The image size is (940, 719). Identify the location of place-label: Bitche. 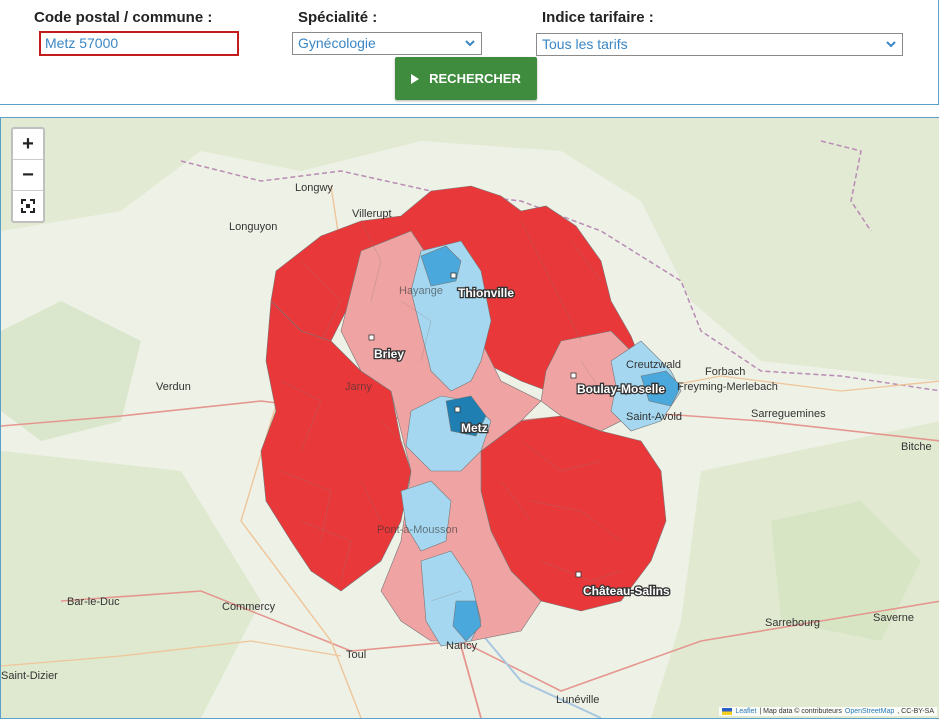
(916, 447).